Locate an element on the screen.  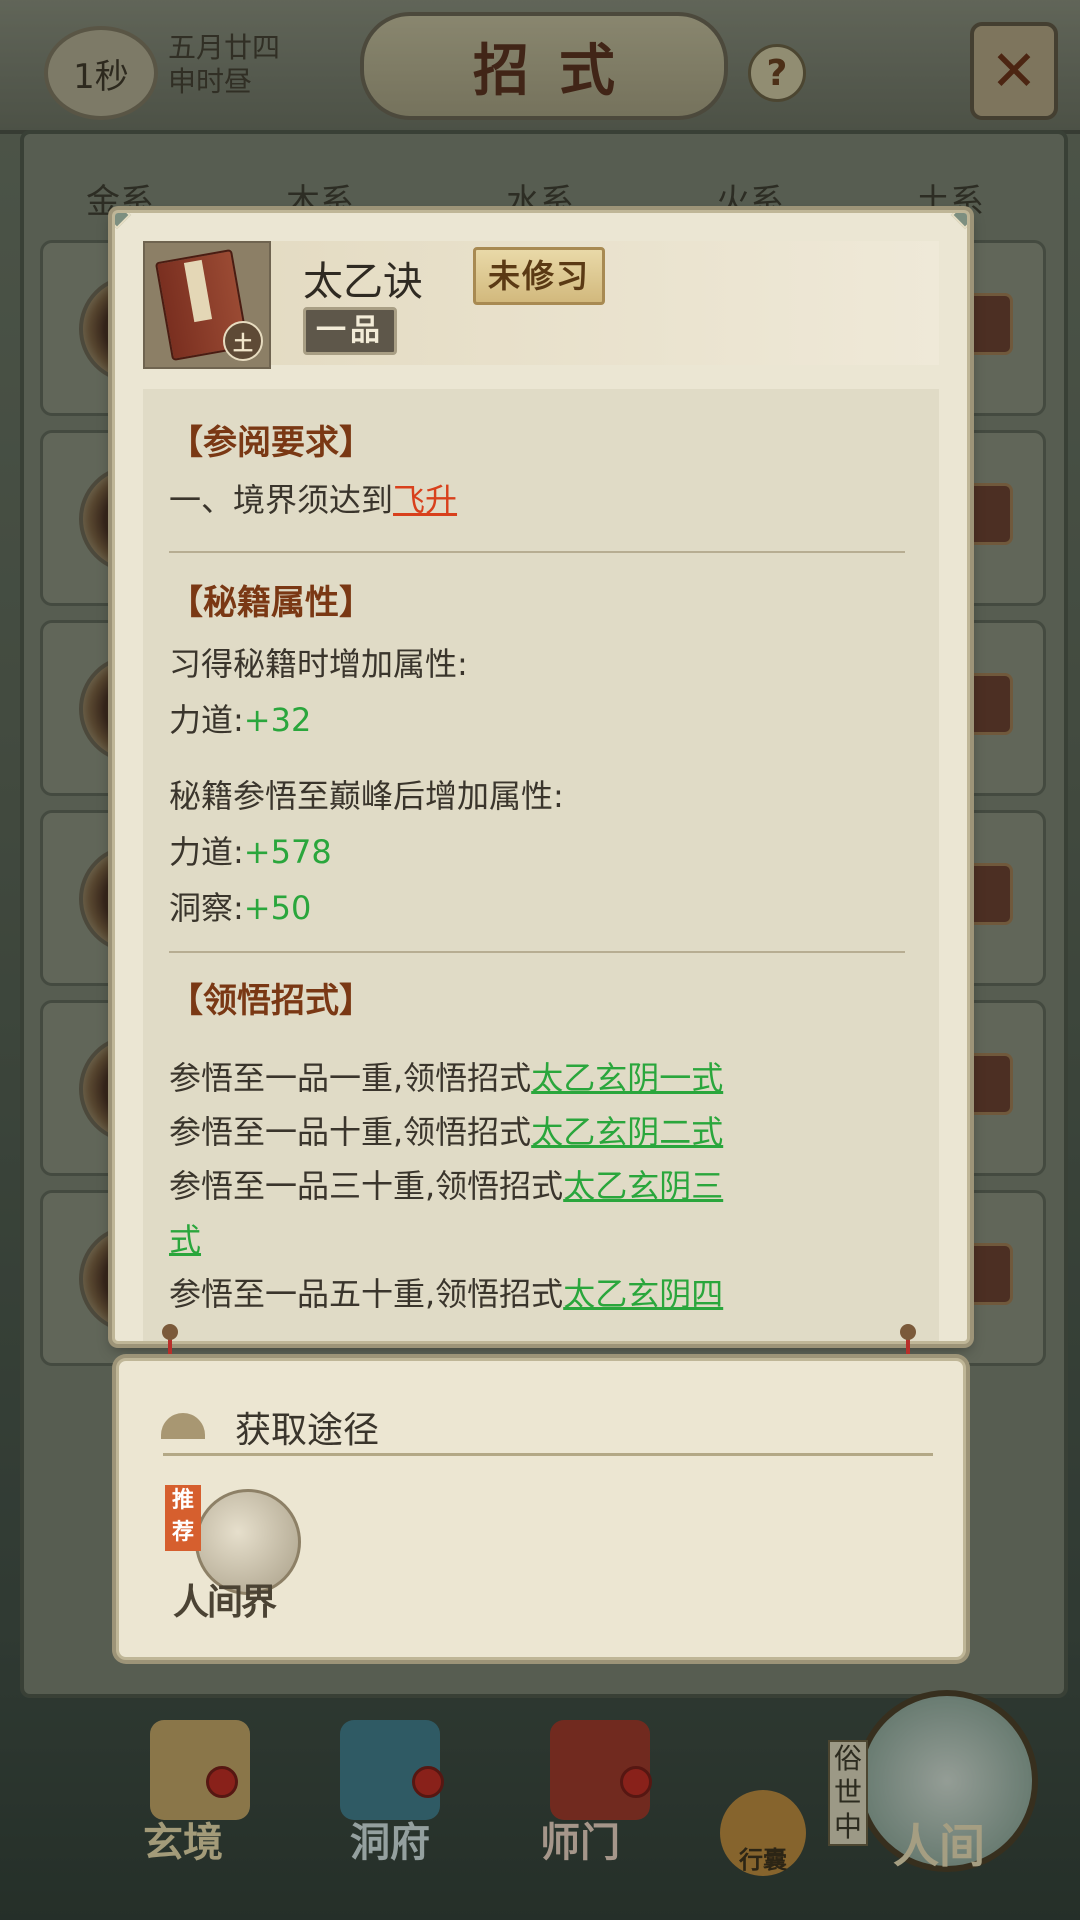
realm-link: 飞升 is located at coordinates (425, 500).